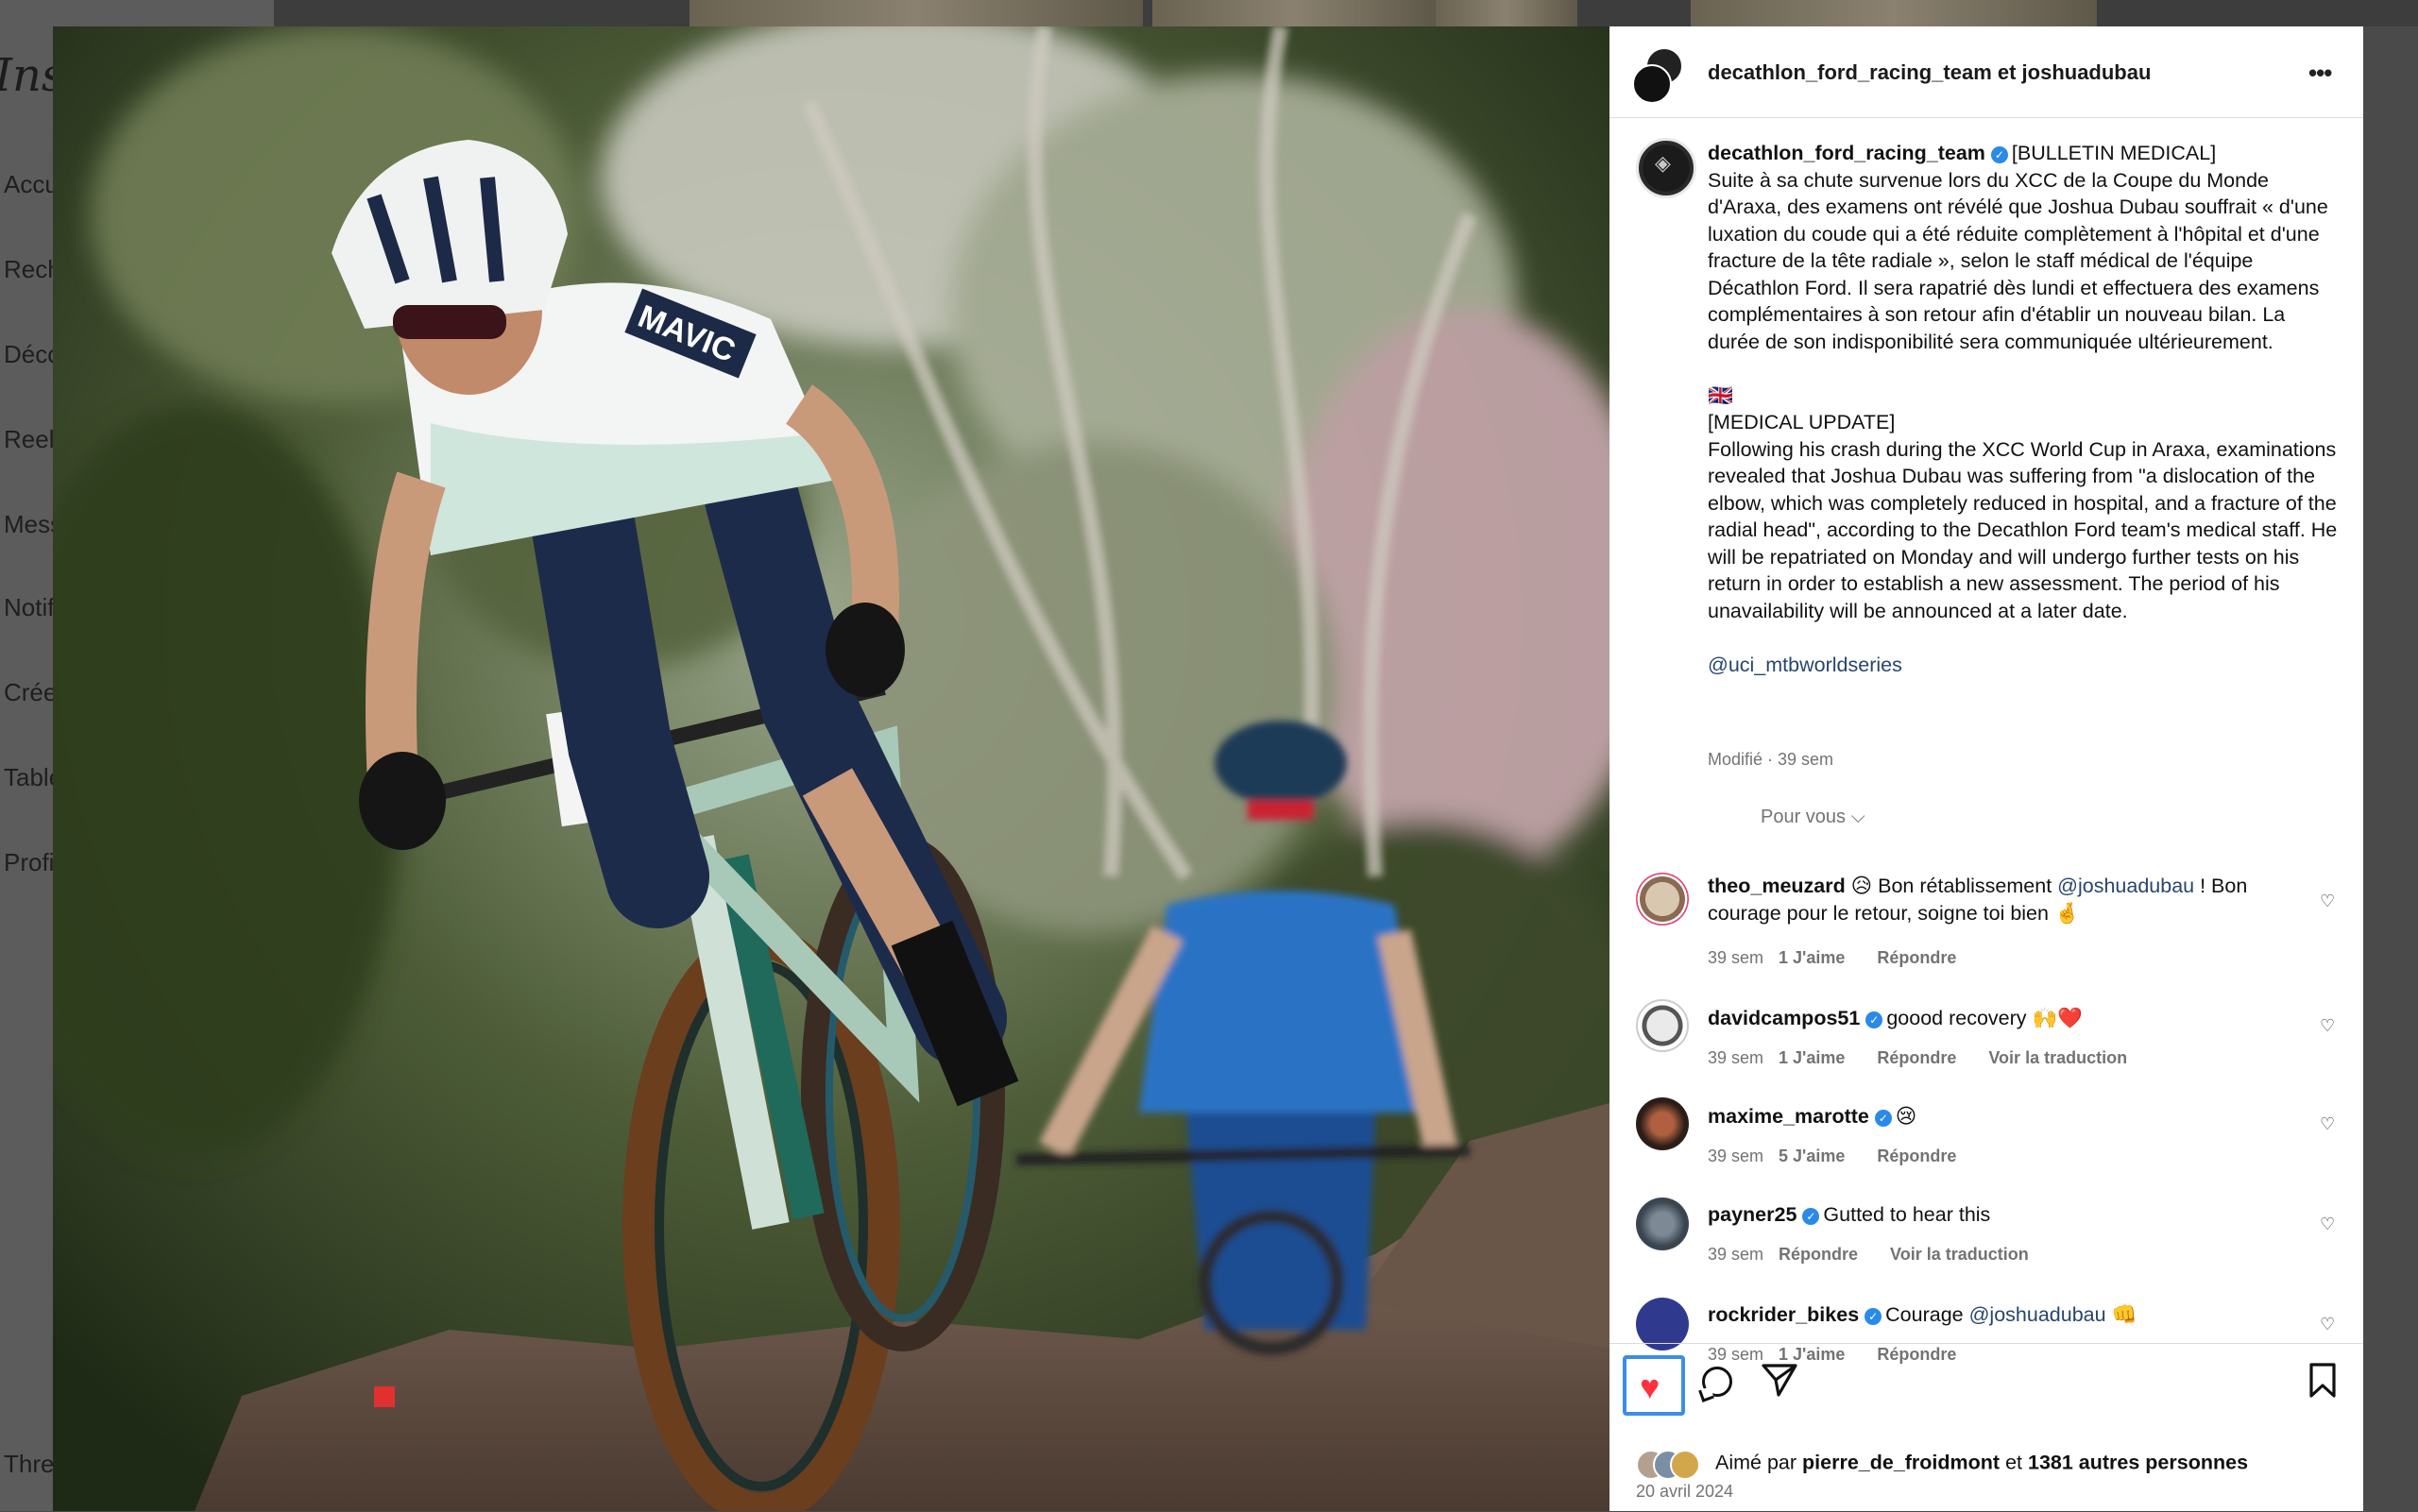  I want to click on comment-username: davidcampos51, so click(1784, 1018).